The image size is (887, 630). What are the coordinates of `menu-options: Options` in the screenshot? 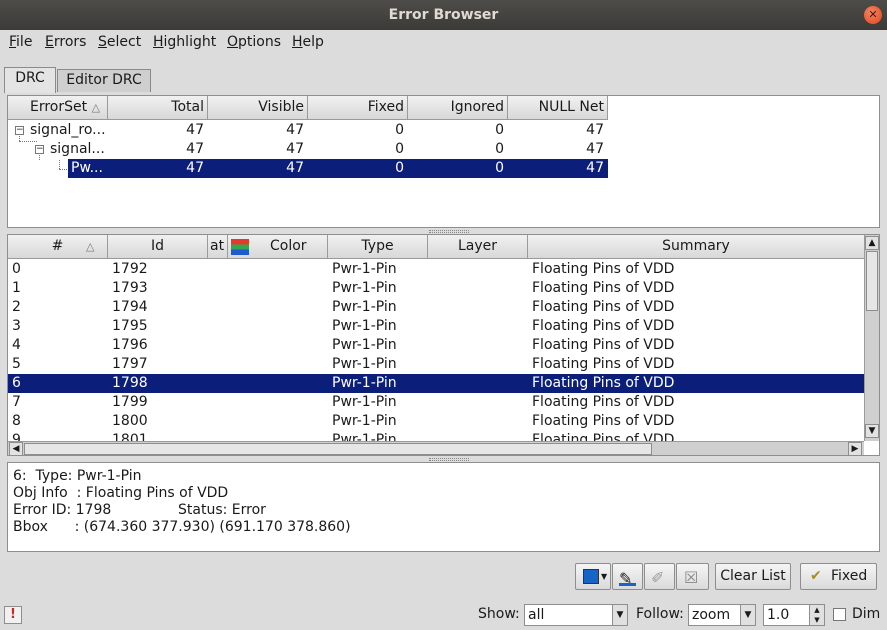 It's located at (254, 42).